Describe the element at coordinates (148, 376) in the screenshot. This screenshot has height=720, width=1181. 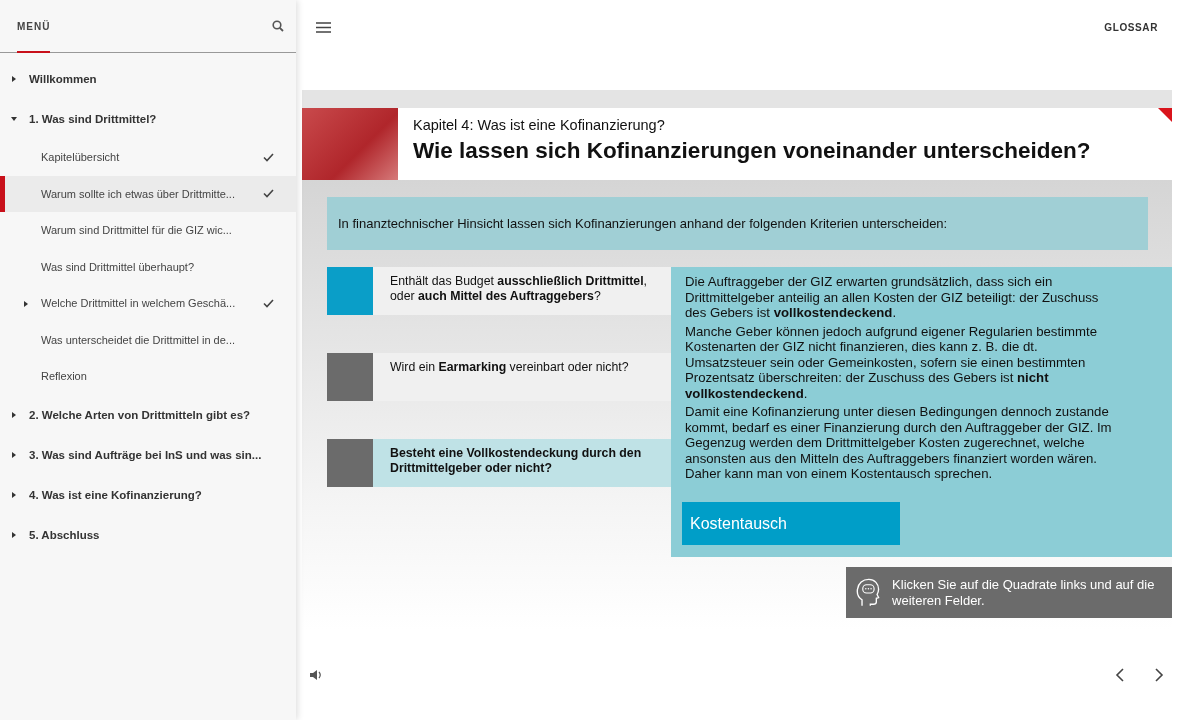
I see `menu-subitem: Reflexion` at that location.